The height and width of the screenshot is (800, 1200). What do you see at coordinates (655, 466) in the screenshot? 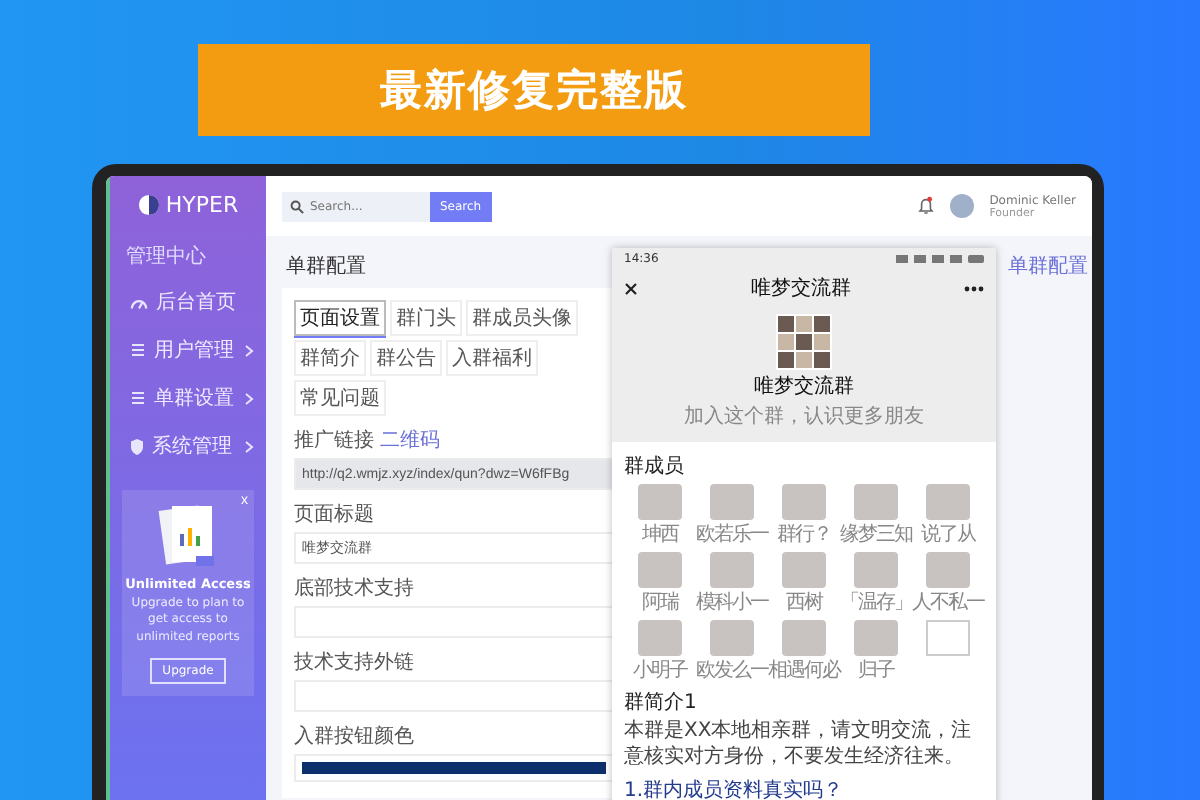
I see `members-heading: 群成员` at bounding box center [655, 466].